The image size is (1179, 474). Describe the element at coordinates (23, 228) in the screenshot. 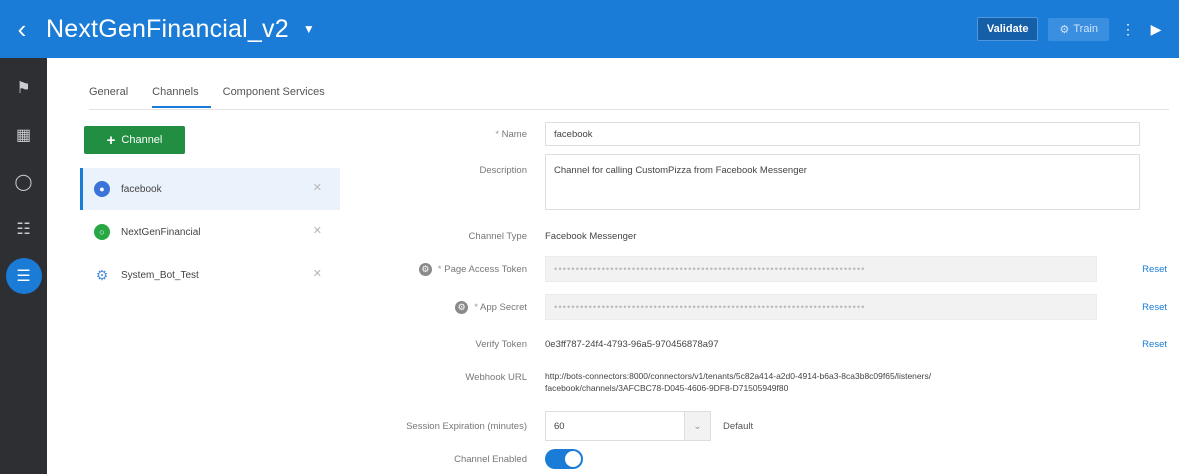

I see `nav-components-icon: ☷` at that location.